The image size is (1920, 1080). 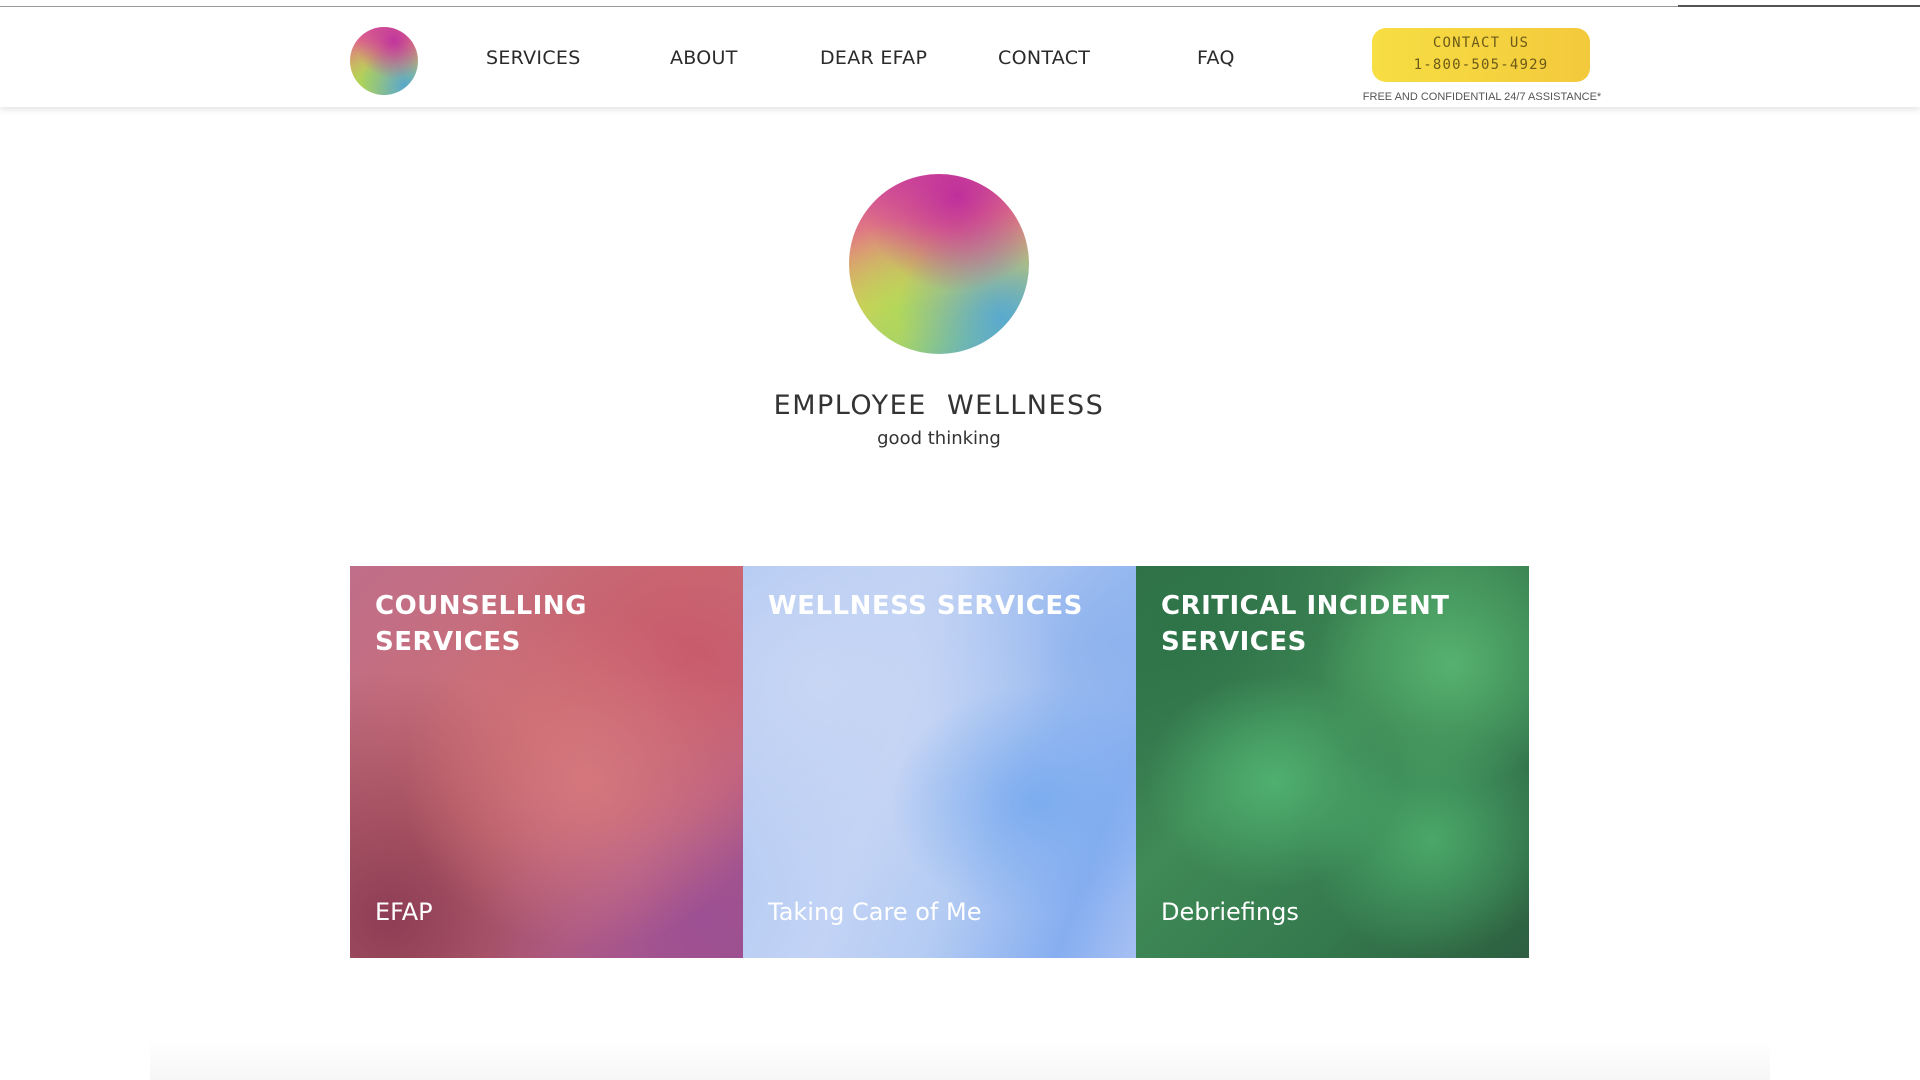 What do you see at coordinates (1481, 43) in the screenshot?
I see `contact-us-label: CONTACT US` at bounding box center [1481, 43].